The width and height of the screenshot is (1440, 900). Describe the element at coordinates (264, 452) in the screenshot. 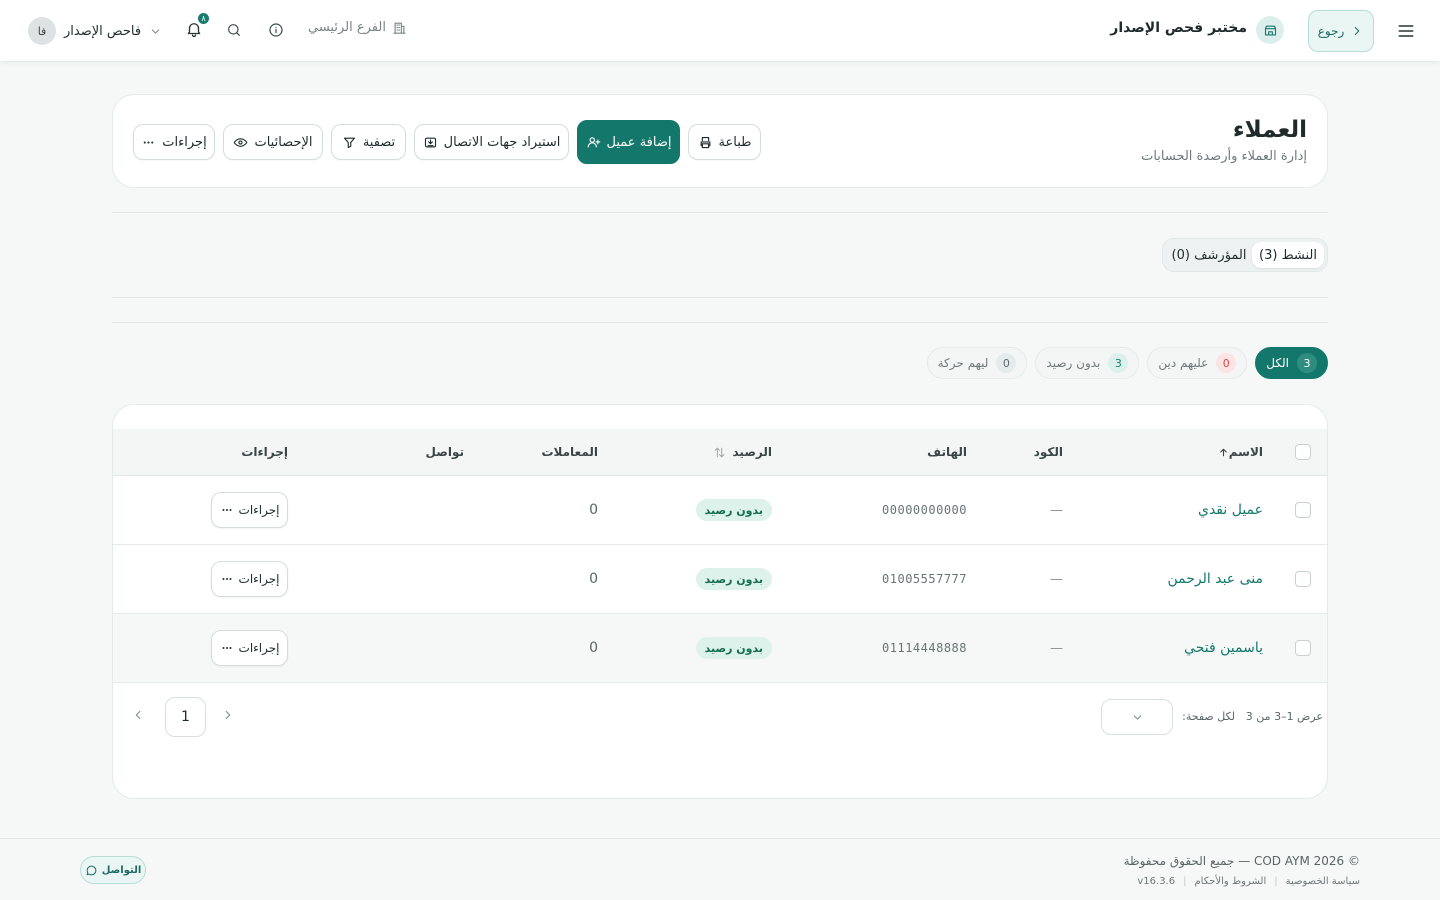

I see `column-actions-header: إجراءات` at that location.